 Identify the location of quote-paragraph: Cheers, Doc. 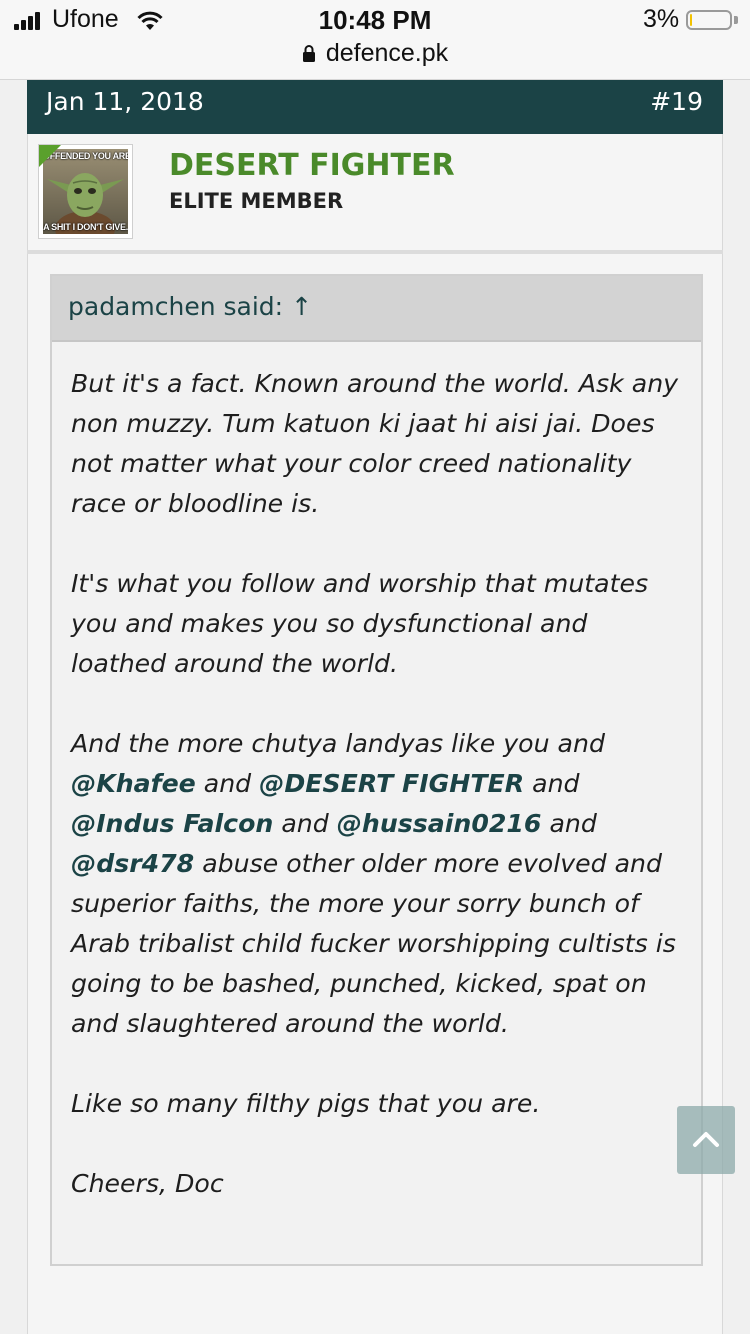
(147, 1183).